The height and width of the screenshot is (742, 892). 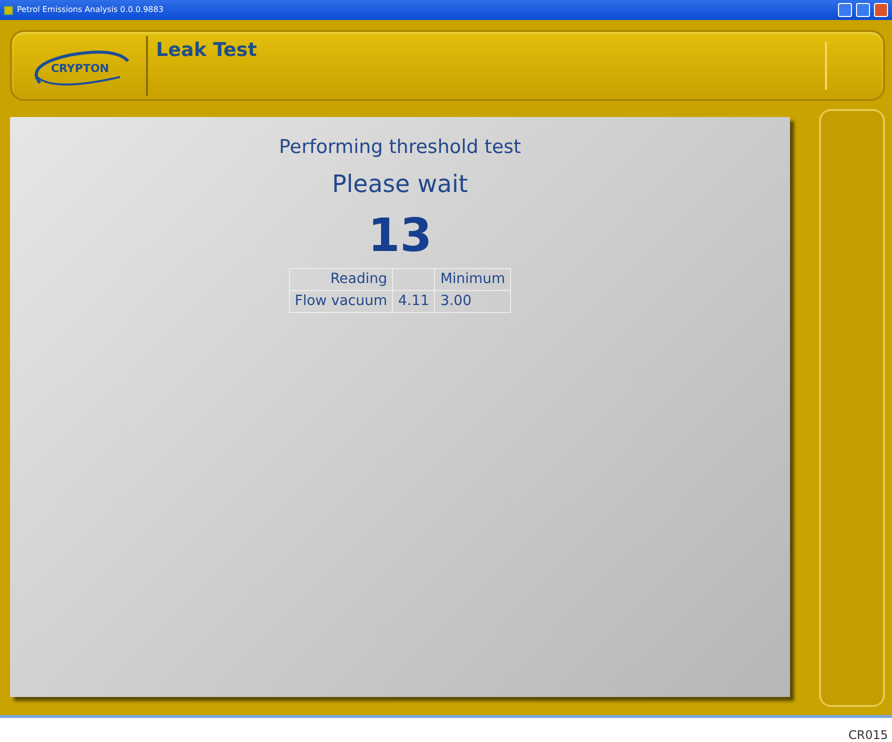 I want to click on column-header: Minimum, so click(x=472, y=279).